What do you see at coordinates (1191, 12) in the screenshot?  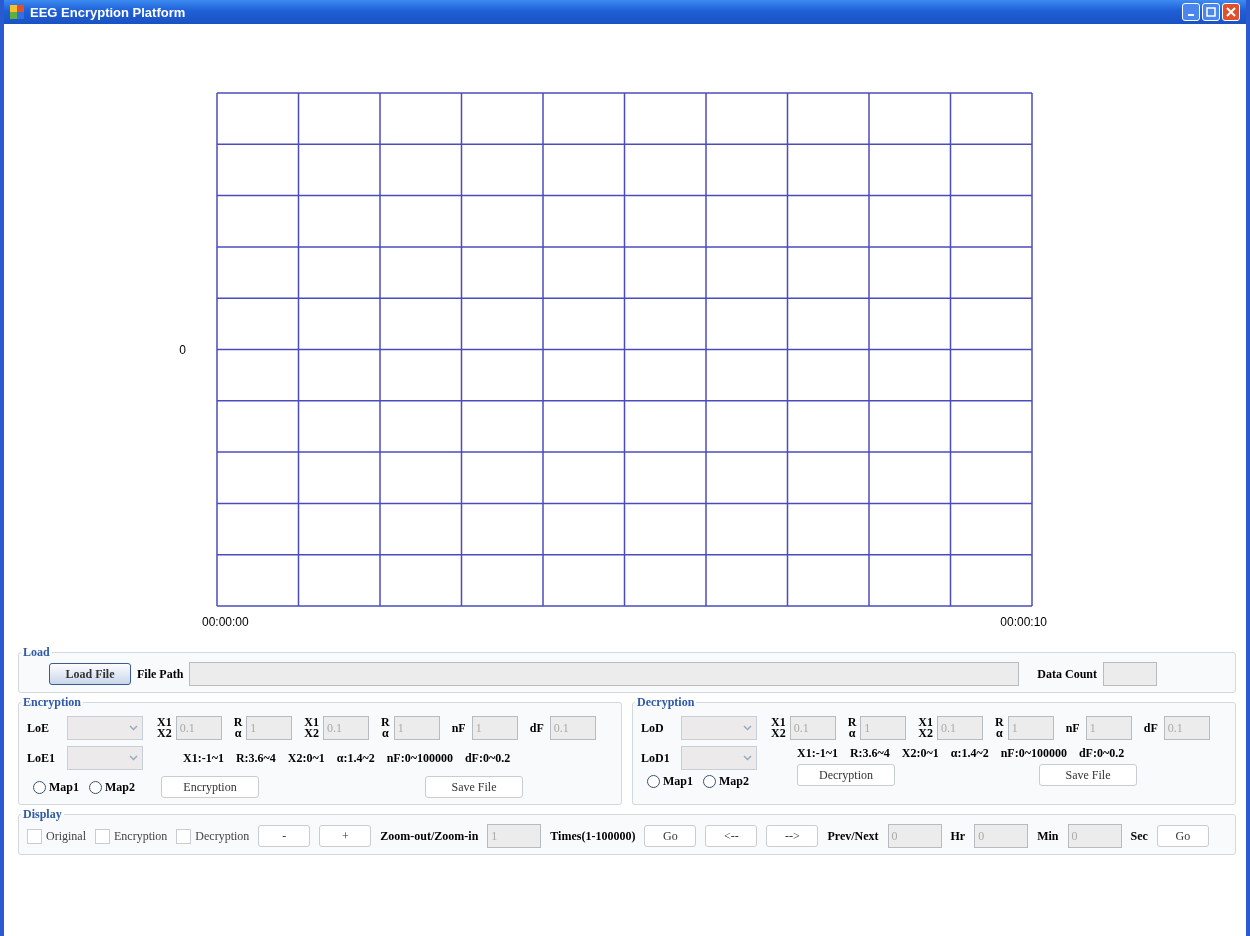 I see `minimize-button` at bounding box center [1191, 12].